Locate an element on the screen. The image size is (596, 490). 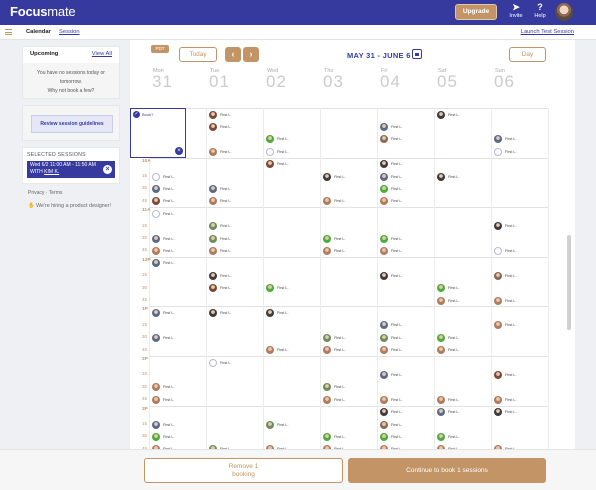
tab-calendar: Calendar is located at coordinates (38, 32).